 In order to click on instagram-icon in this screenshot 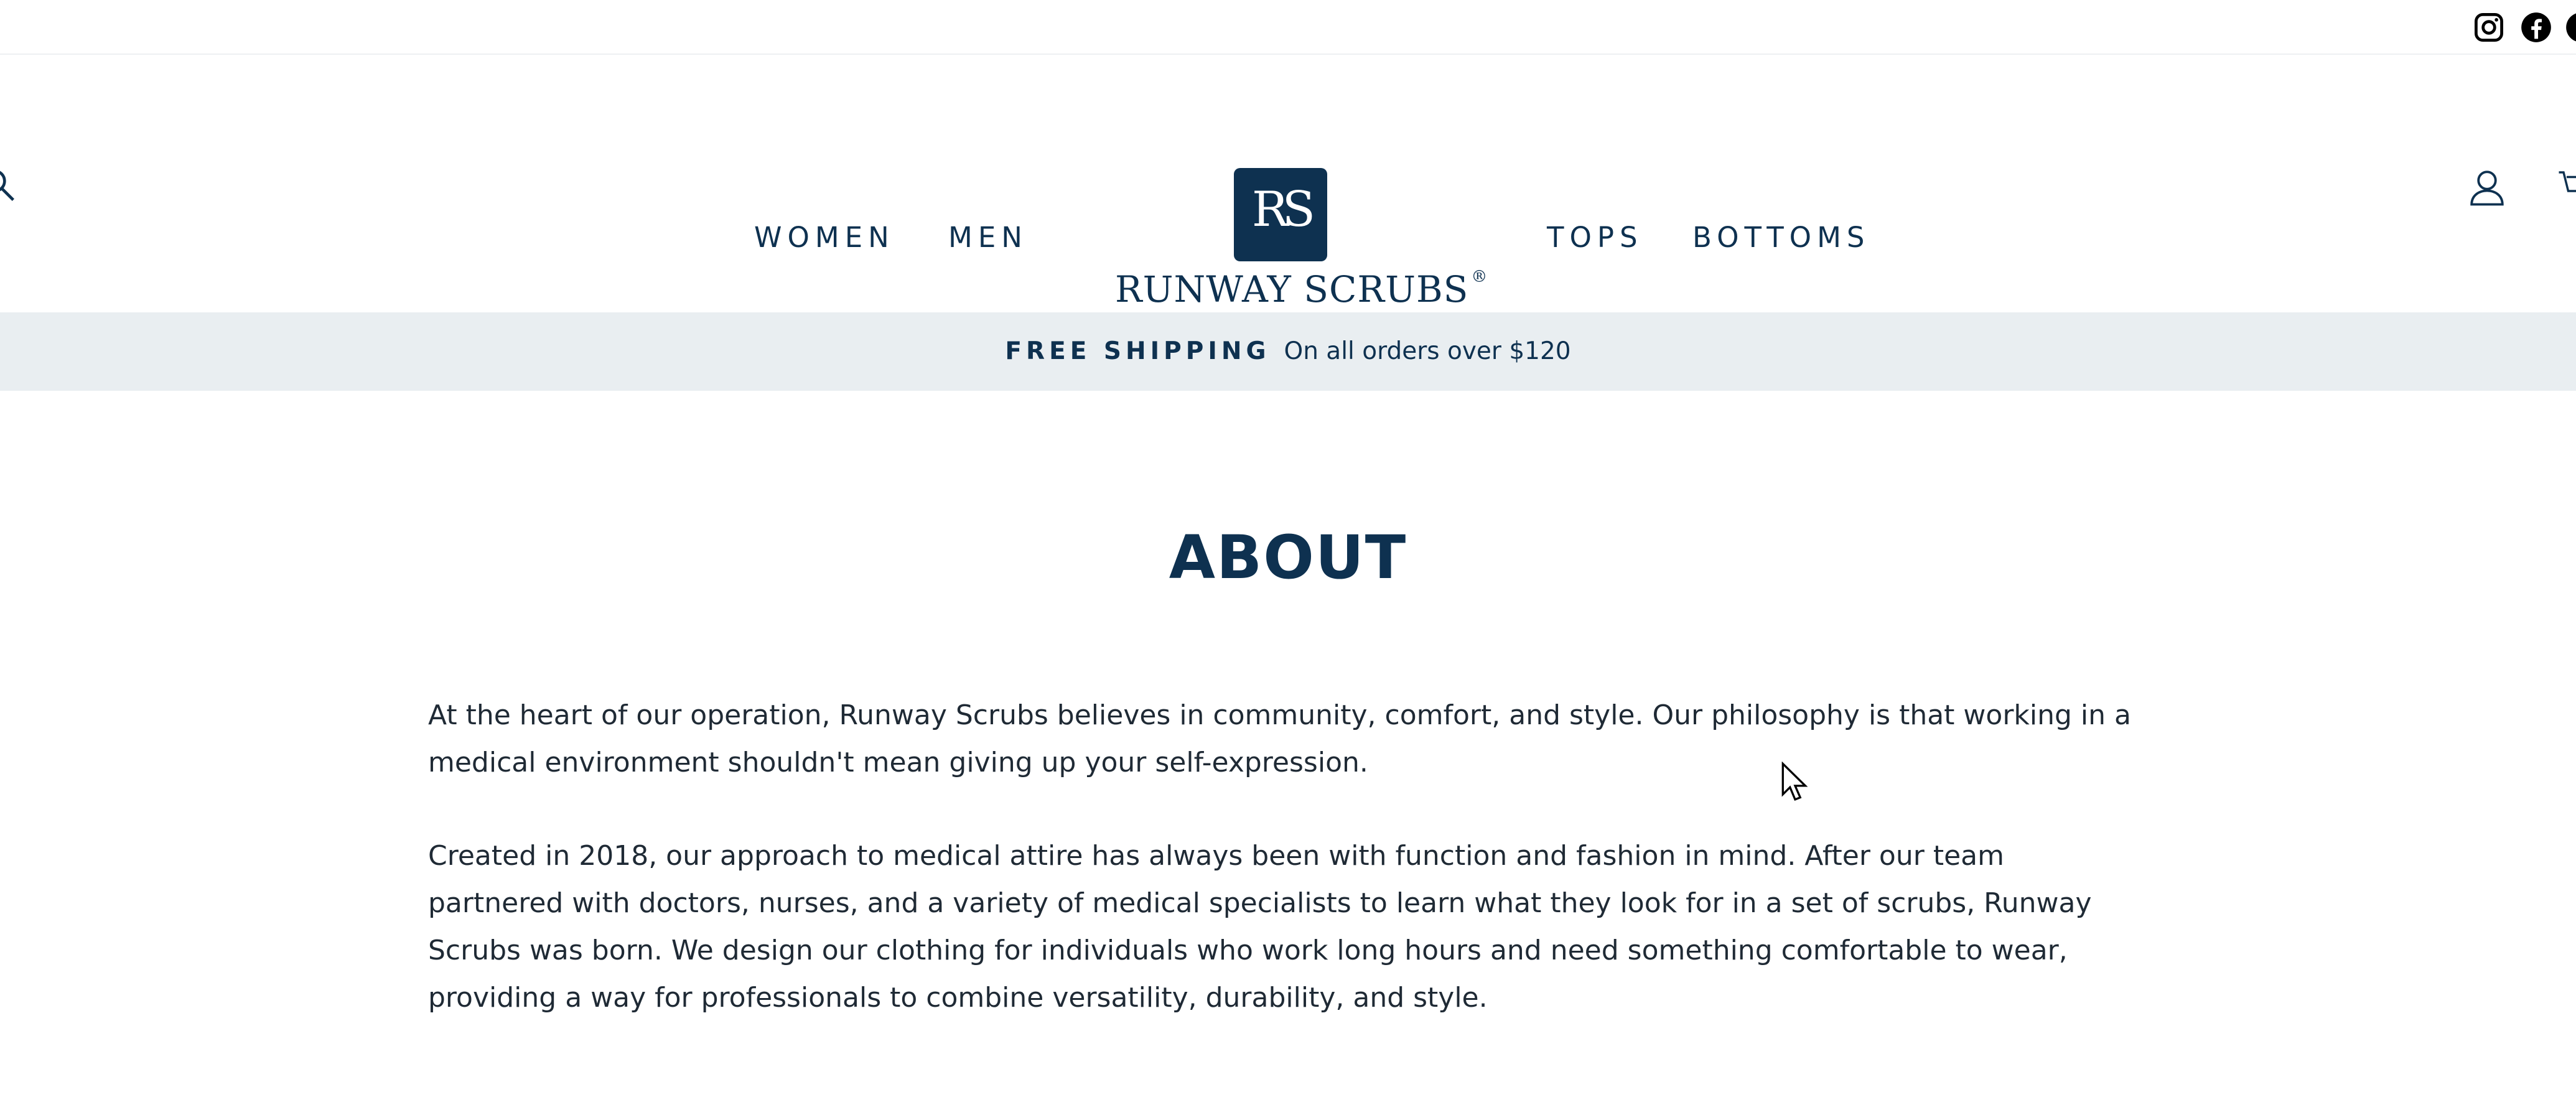, I will do `click(2489, 28)`.